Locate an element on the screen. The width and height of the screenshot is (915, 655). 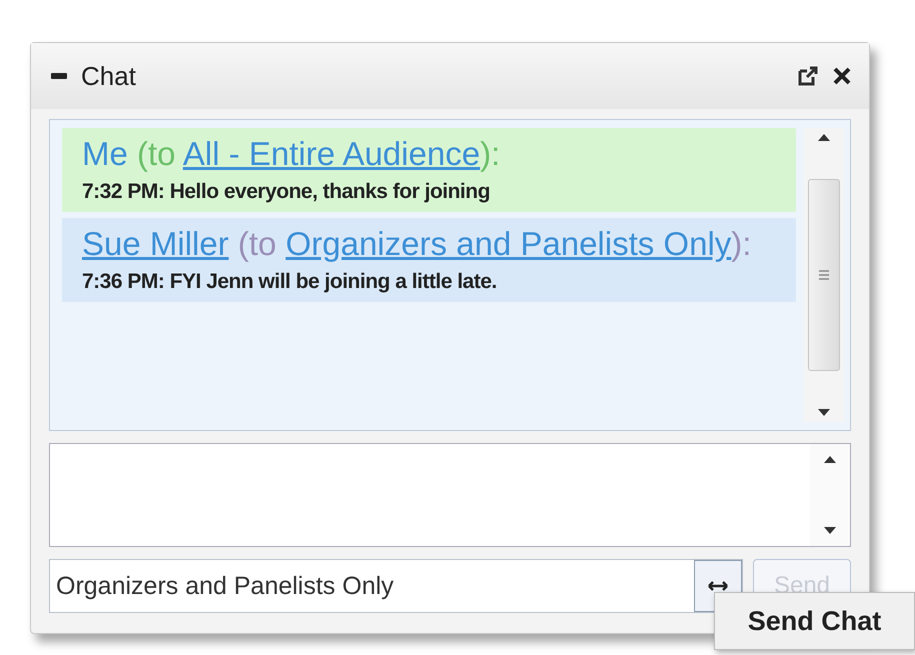
message-header: Sue Miller (to Organizers and Panelists Only): is located at coordinates (417, 244).